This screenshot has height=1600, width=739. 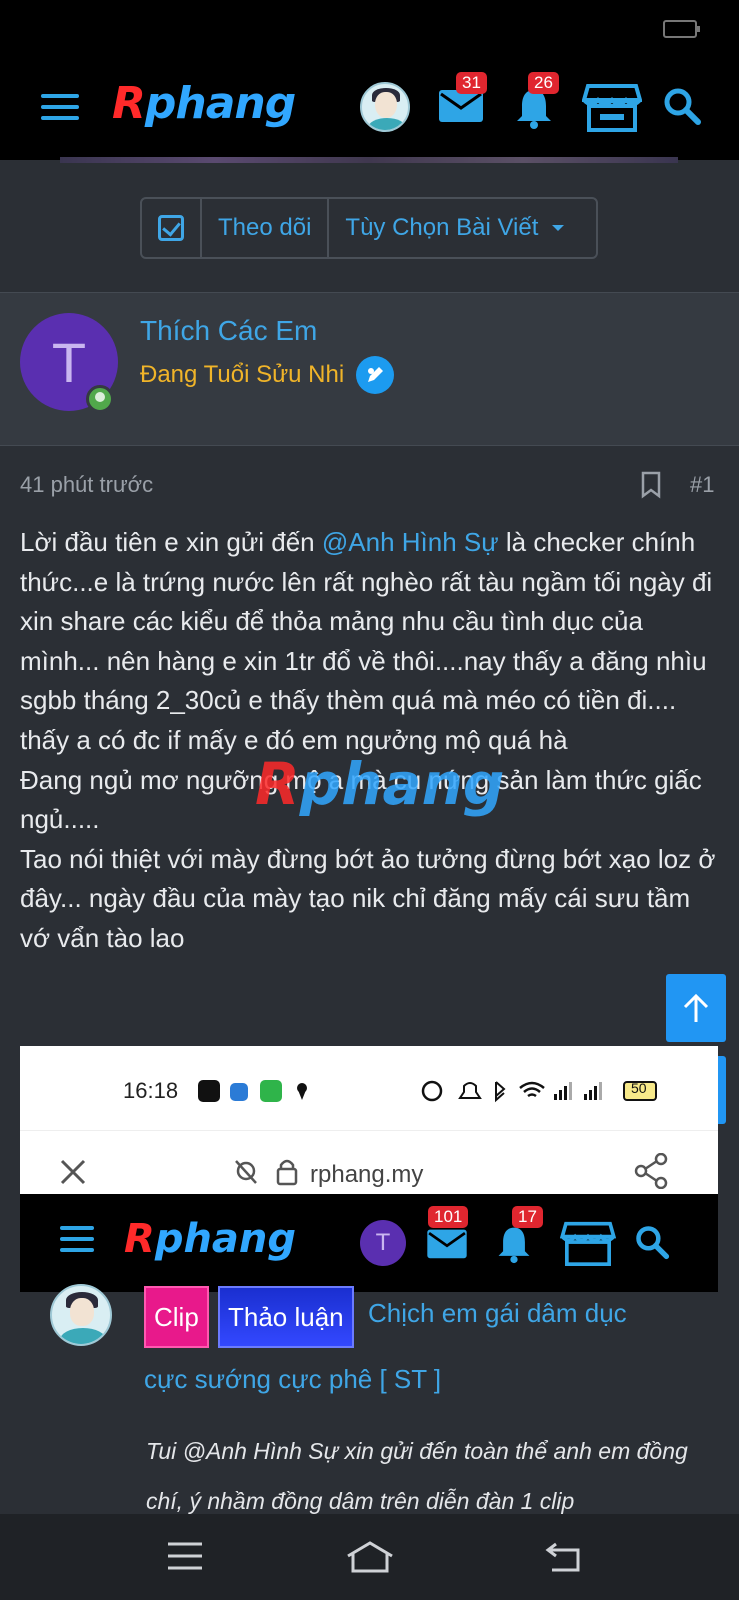 I want to click on caret-down-icon, so click(x=558, y=228).